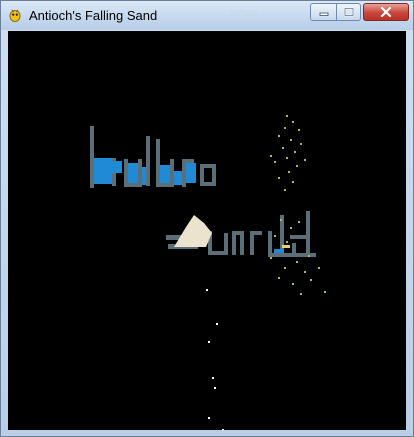  I want to click on title-bar: Antioch's Falling Sand Yahoo, so click(207, 15).